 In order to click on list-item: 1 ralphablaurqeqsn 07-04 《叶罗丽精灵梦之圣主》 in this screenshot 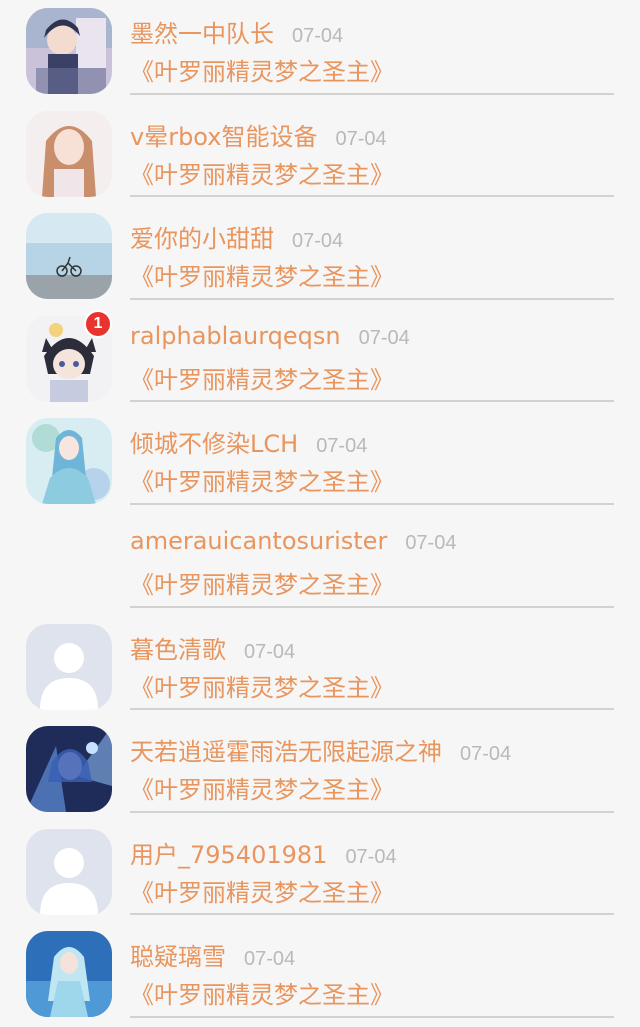, I will do `click(320, 359)`.